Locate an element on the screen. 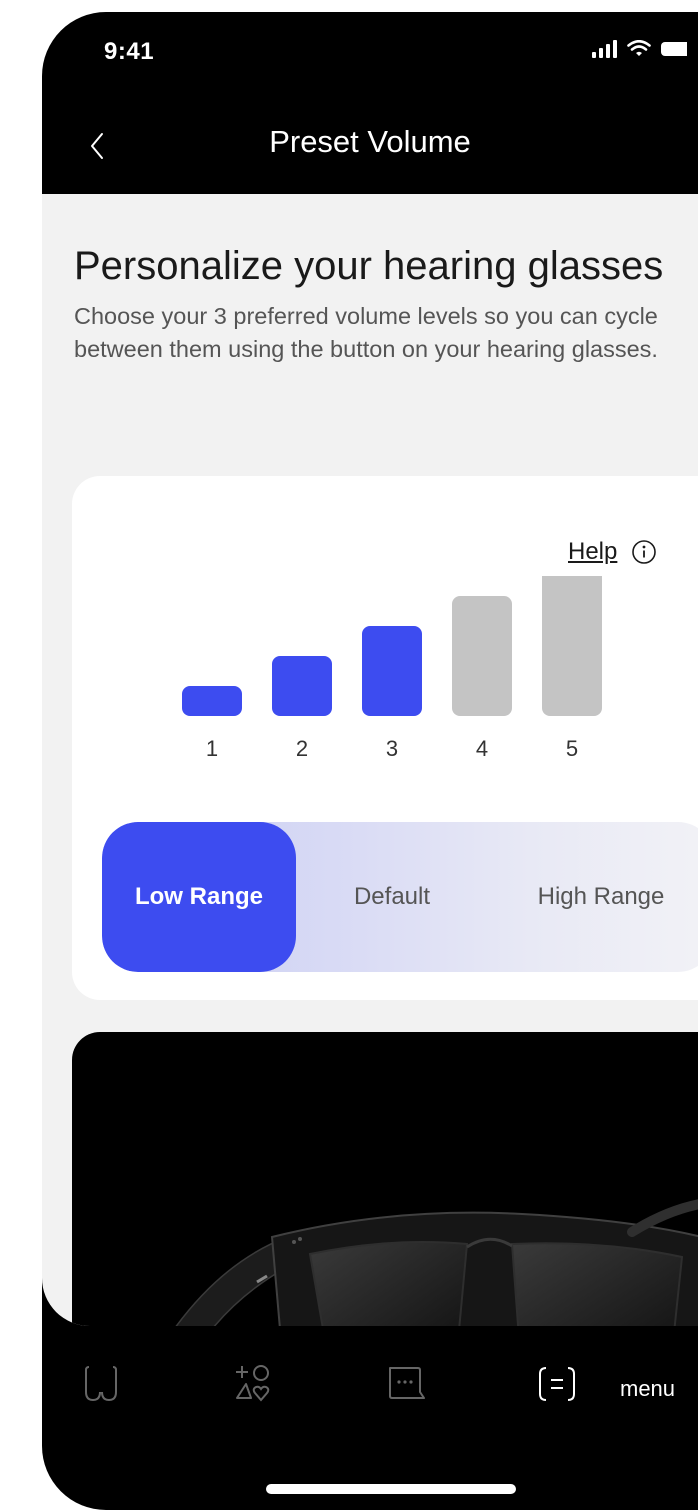  volume-level-label: 5 is located at coordinates (572, 748).